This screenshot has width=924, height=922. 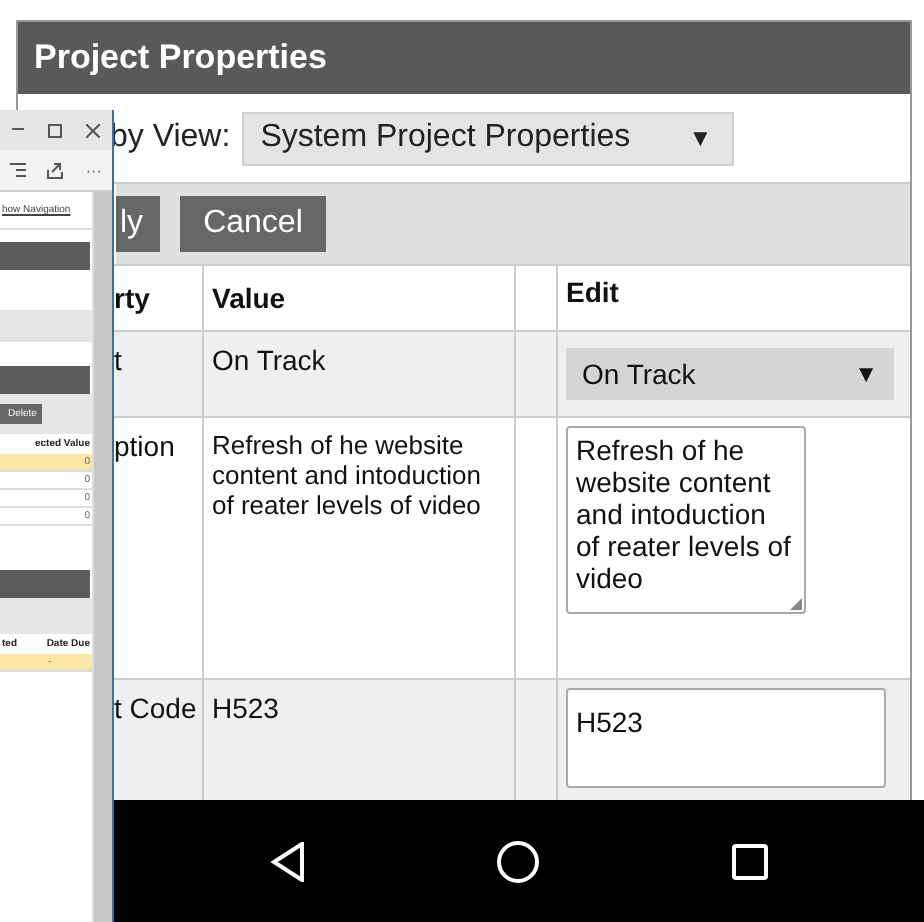 What do you see at coordinates (93, 130) in the screenshot?
I see `close-icon` at bounding box center [93, 130].